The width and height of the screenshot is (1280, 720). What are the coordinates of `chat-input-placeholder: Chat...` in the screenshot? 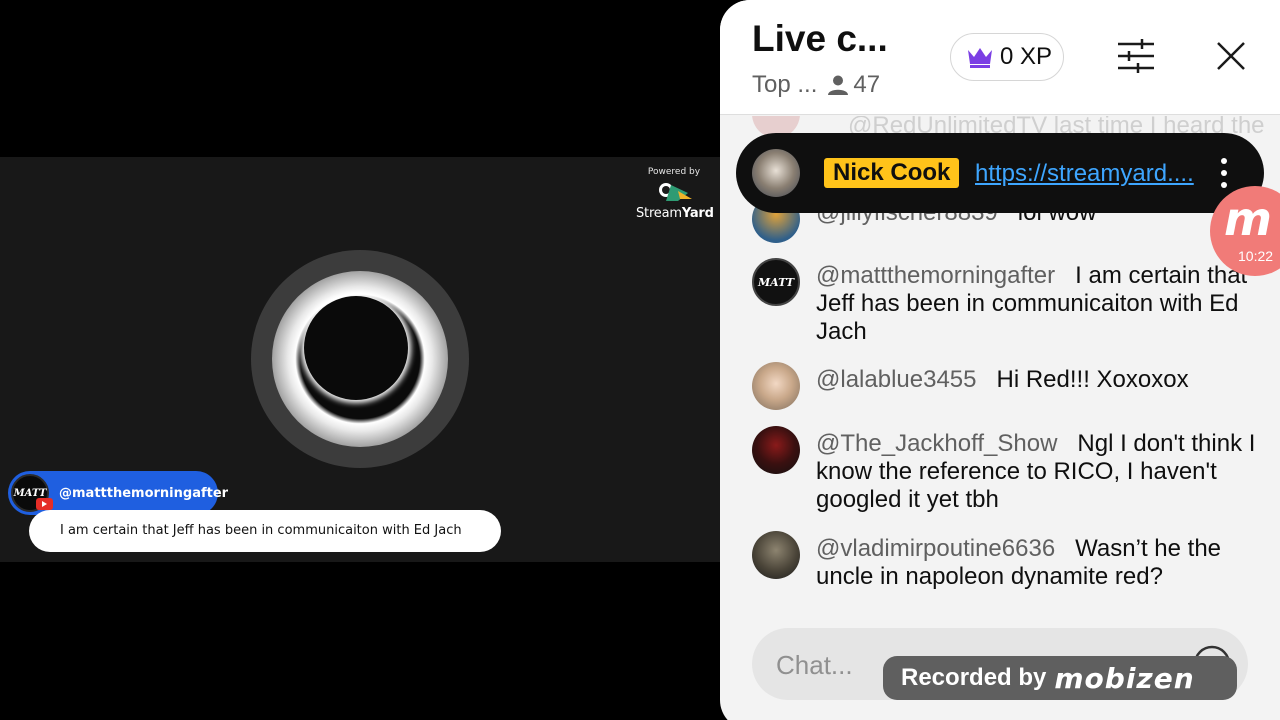 It's located at (814, 665).